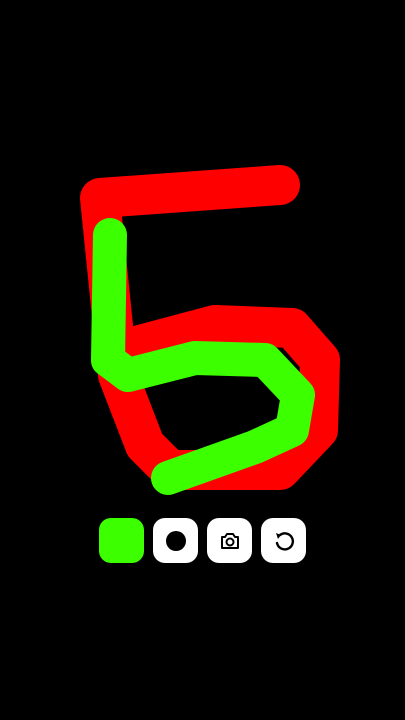  I want to click on undo-icon, so click(284, 541).